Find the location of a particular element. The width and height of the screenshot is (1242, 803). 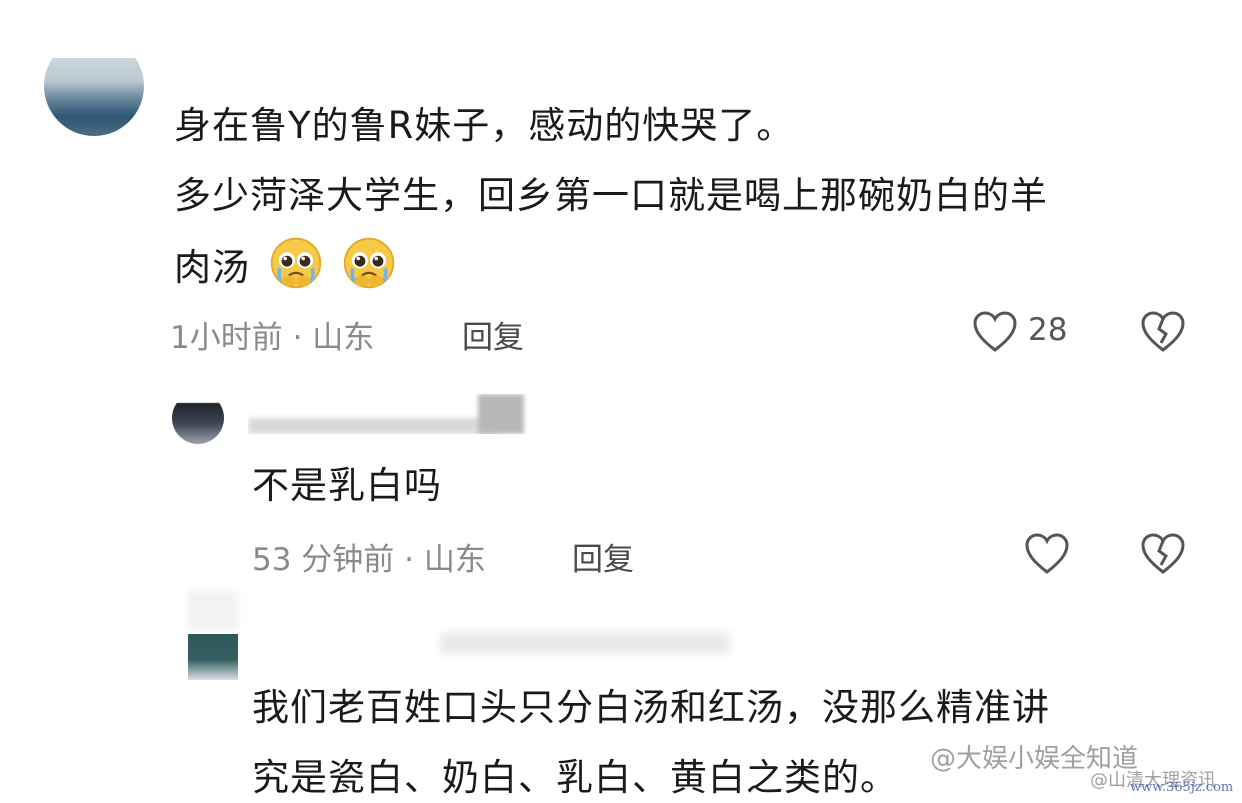

comment-text-line: 身在鲁Y的鲁R妹子，感动的快哭了。 is located at coordinates (484, 125).